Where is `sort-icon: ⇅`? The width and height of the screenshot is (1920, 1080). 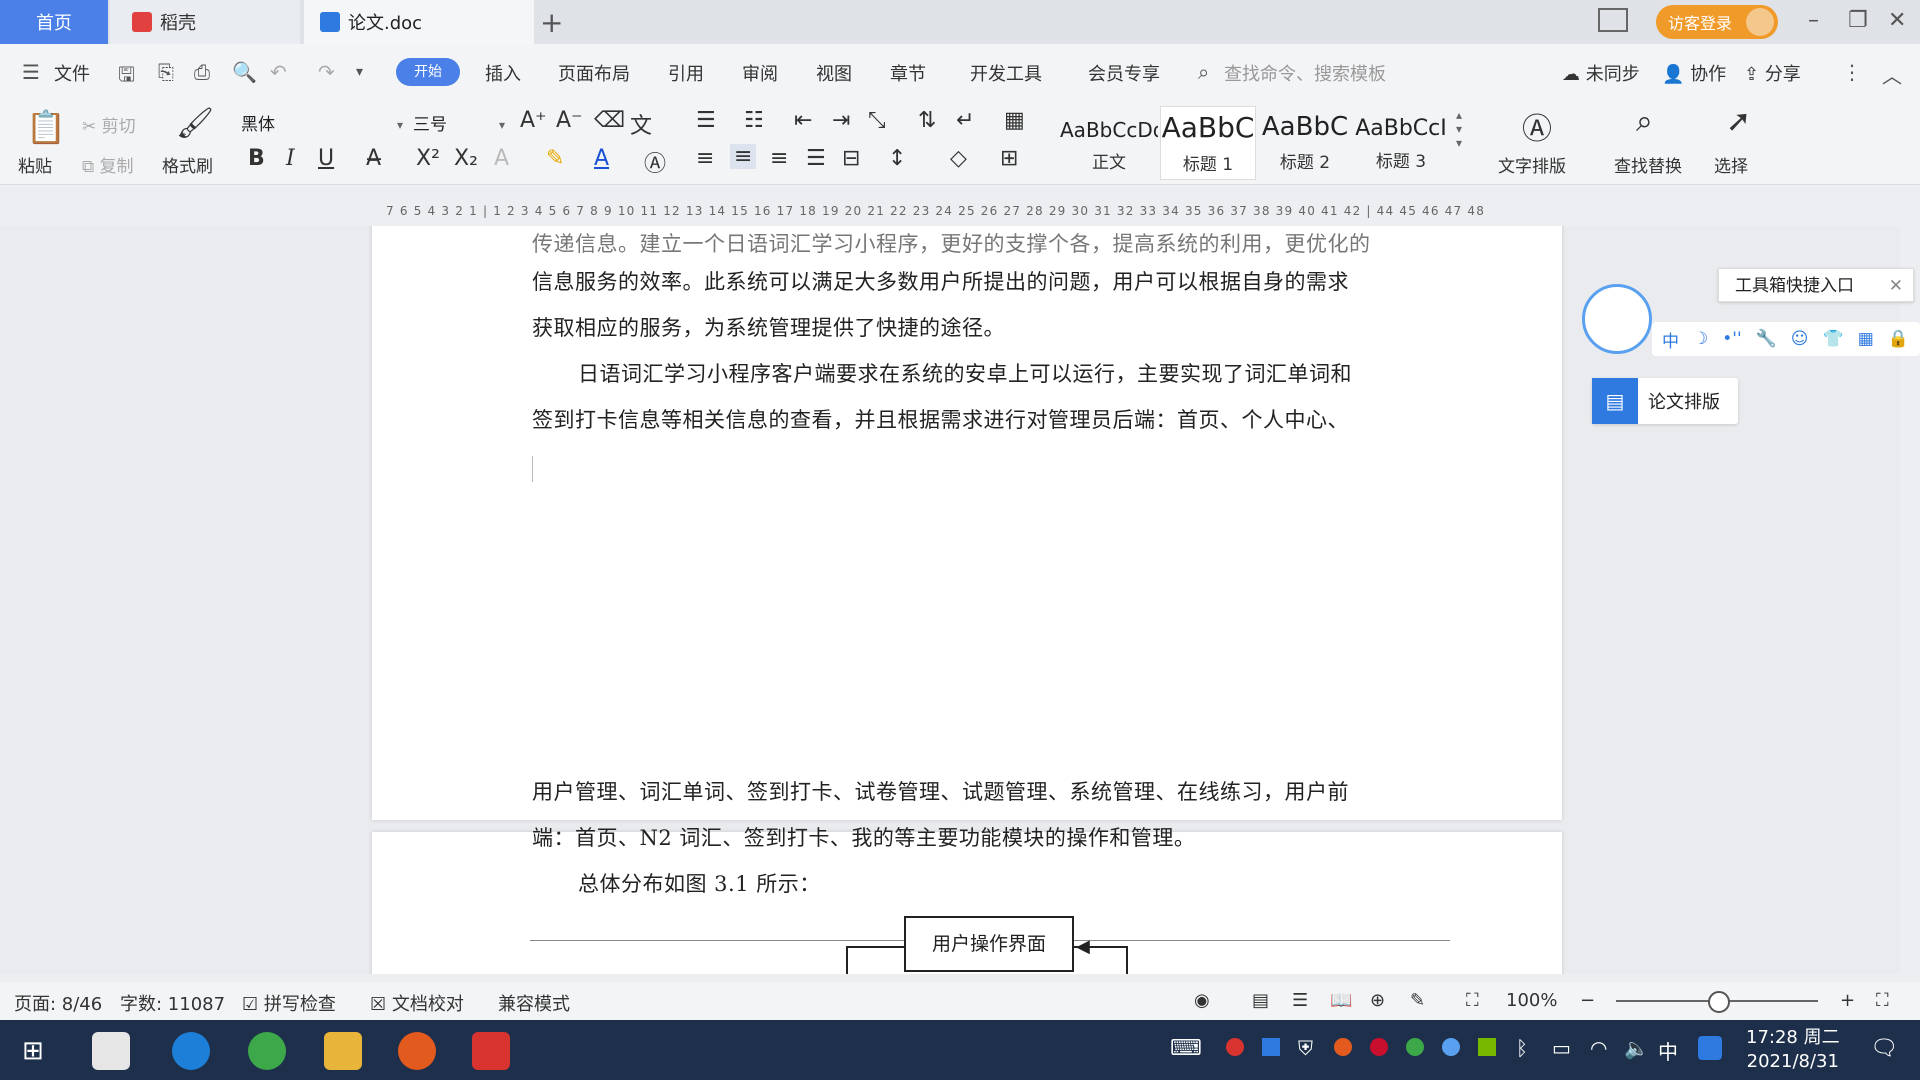 sort-icon: ⇅ is located at coordinates (927, 120).